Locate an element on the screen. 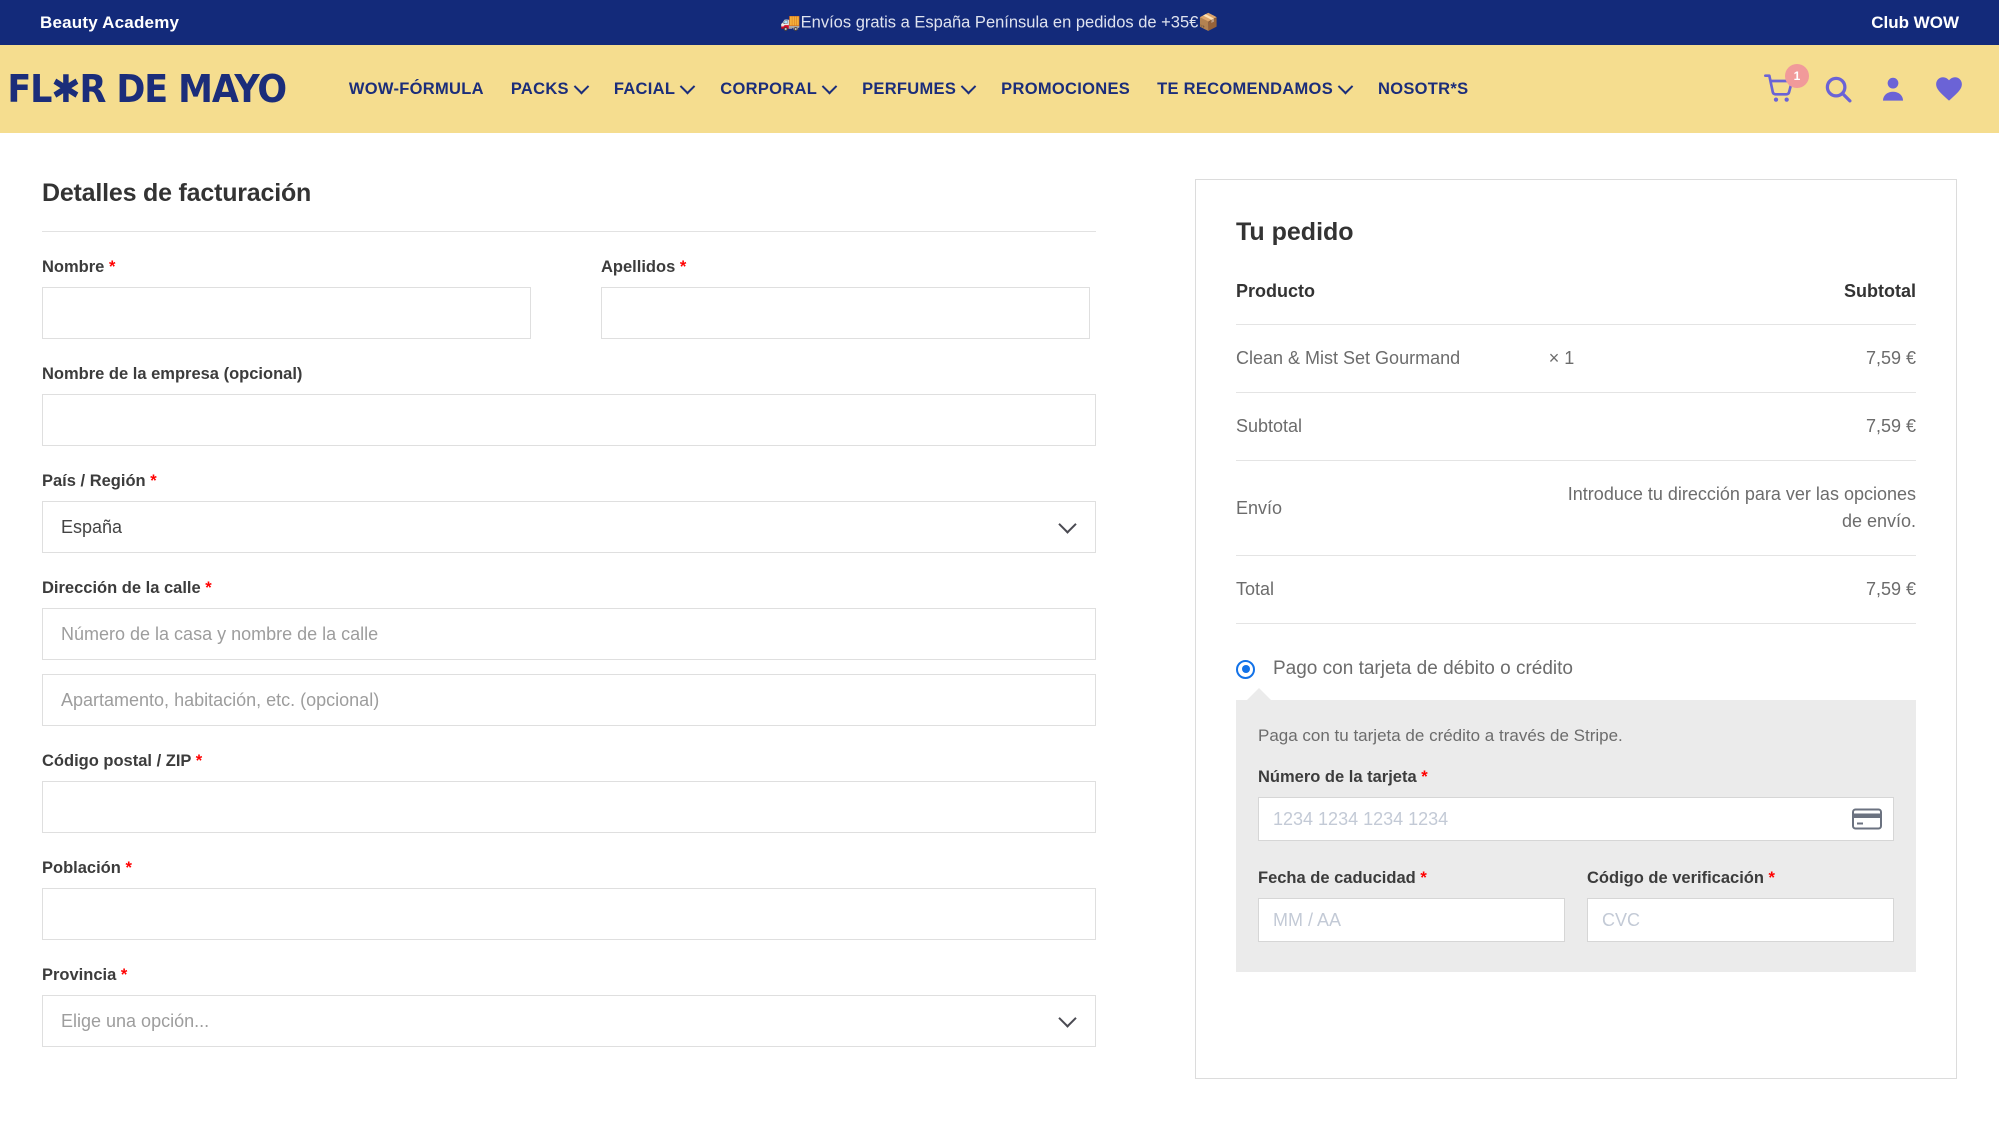  card-cvc-label: Código de verificación * is located at coordinates (1740, 878).